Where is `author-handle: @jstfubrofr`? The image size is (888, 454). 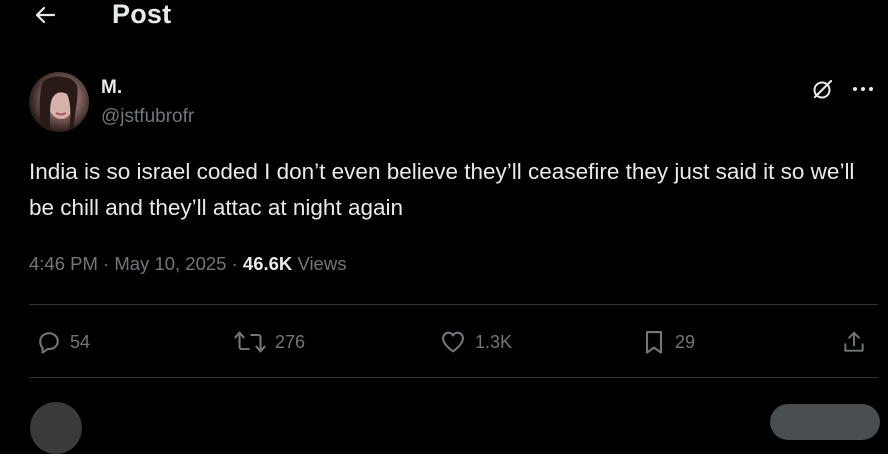 author-handle: @jstfubrofr is located at coordinates (147, 117).